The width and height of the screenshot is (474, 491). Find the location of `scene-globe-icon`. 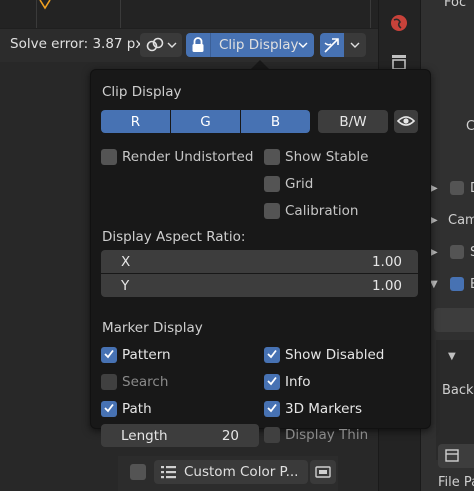

scene-globe-icon is located at coordinates (399, 23).